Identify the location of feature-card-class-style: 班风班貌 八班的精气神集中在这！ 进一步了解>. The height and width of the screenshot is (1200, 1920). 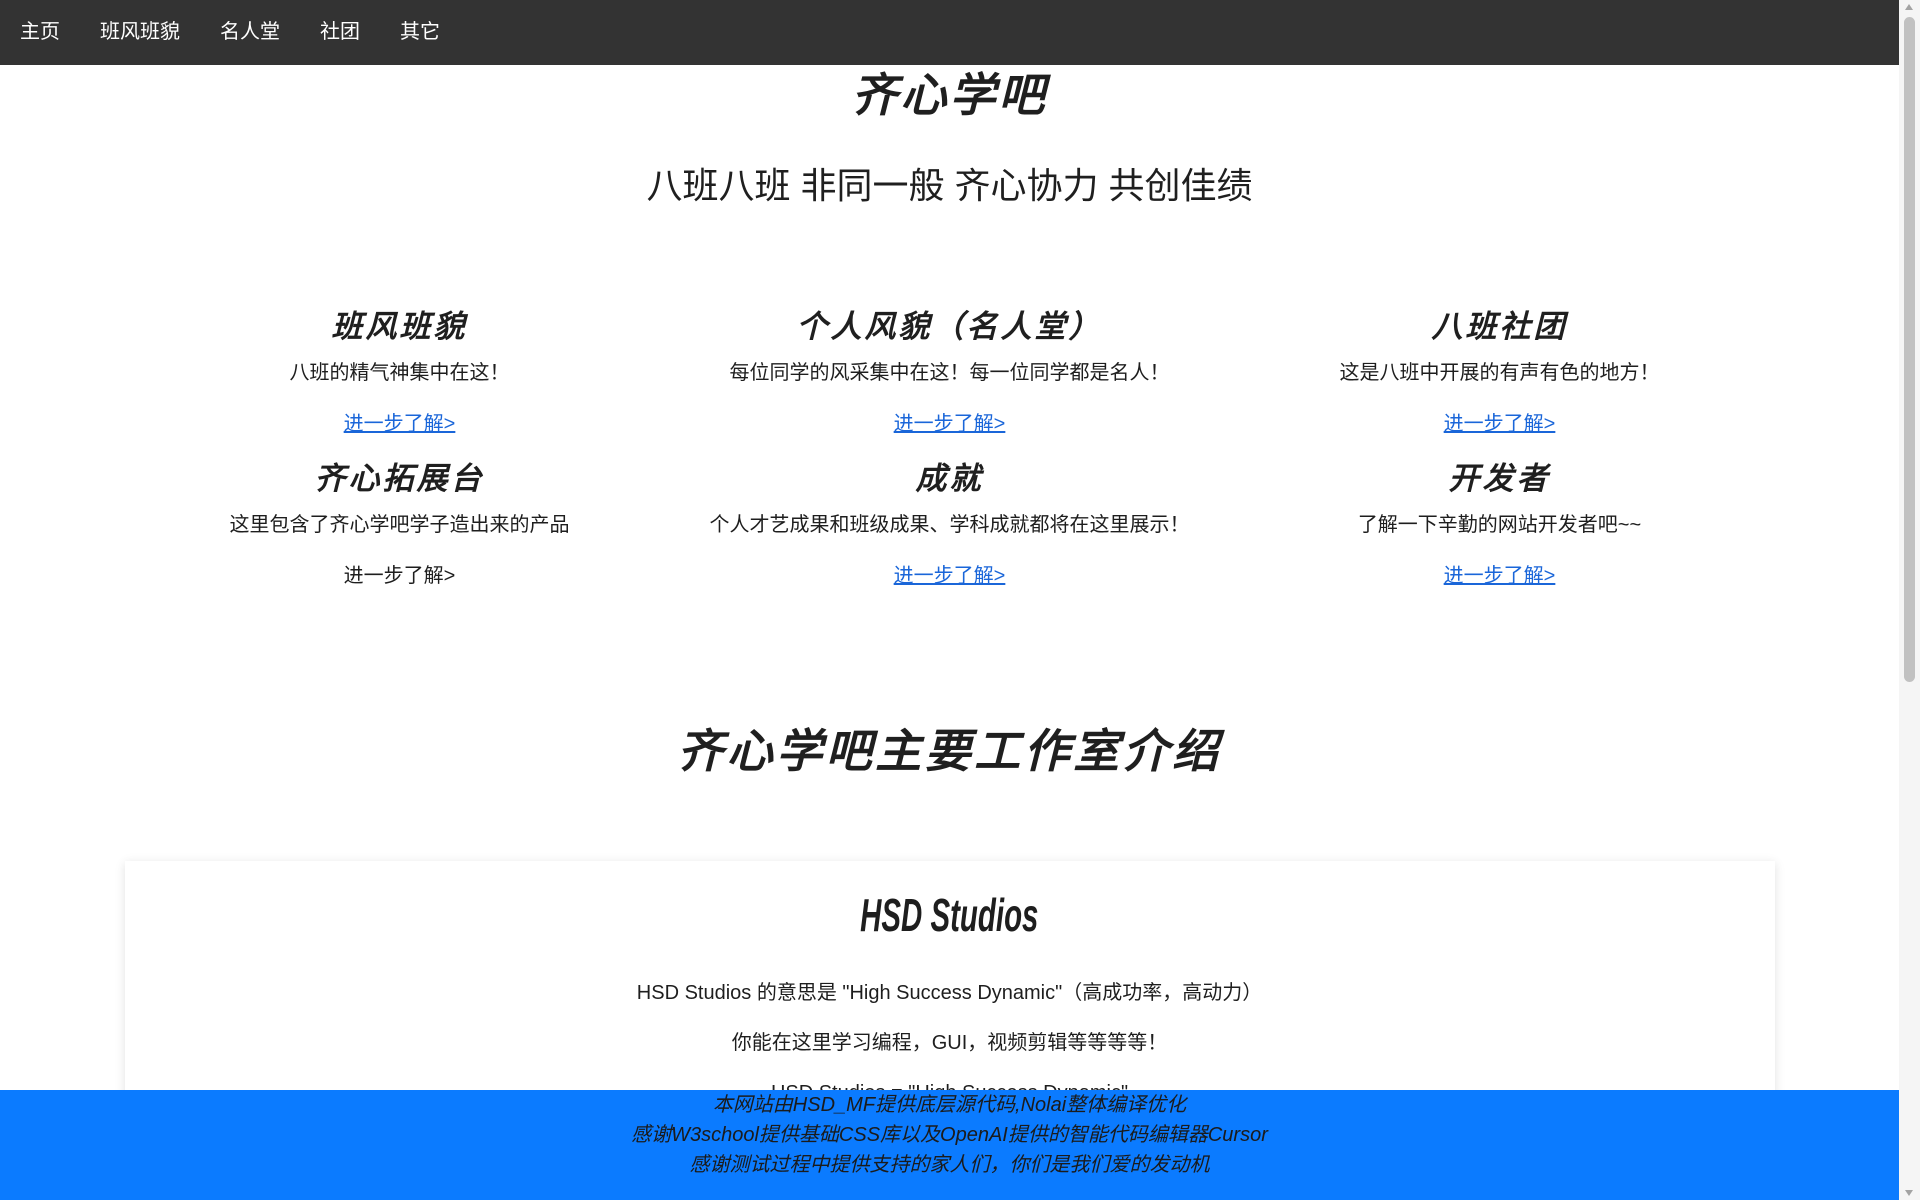
(400, 372).